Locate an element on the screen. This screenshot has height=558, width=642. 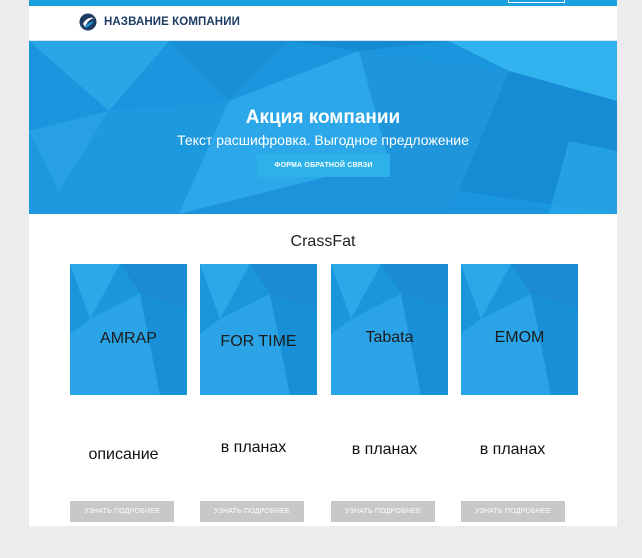
card-label: EMOM is located at coordinates (519, 337).